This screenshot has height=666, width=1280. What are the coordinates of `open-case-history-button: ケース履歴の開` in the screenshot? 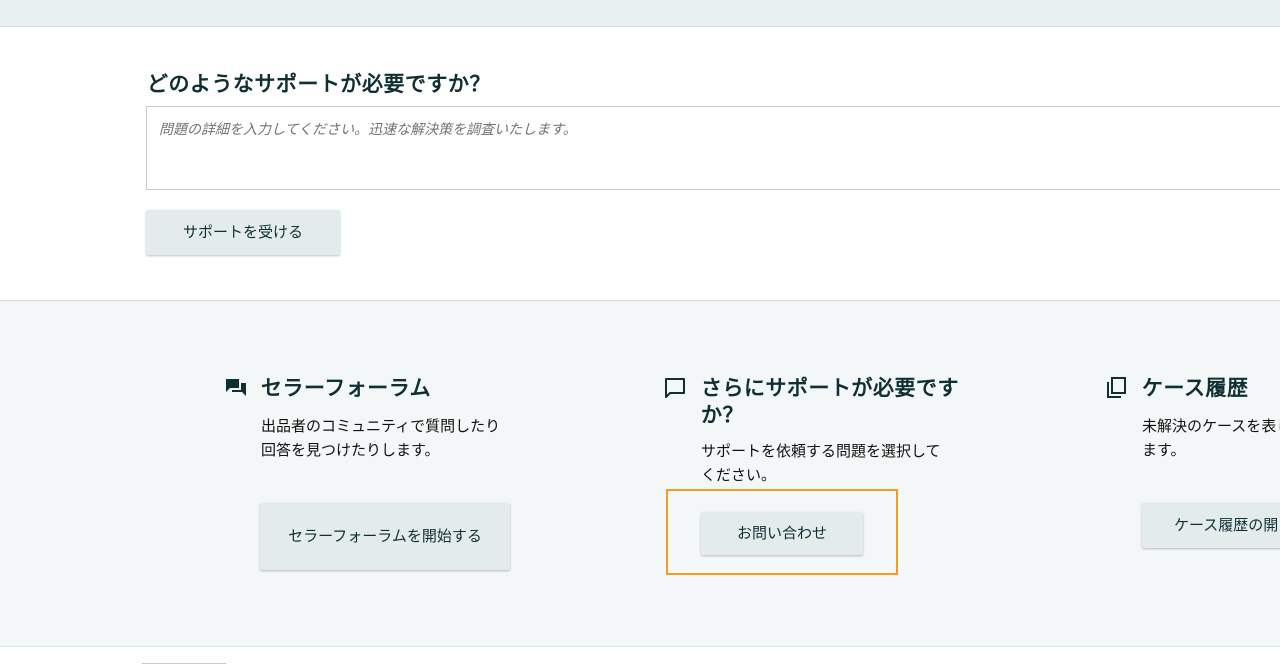 It's located at (1211, 525).